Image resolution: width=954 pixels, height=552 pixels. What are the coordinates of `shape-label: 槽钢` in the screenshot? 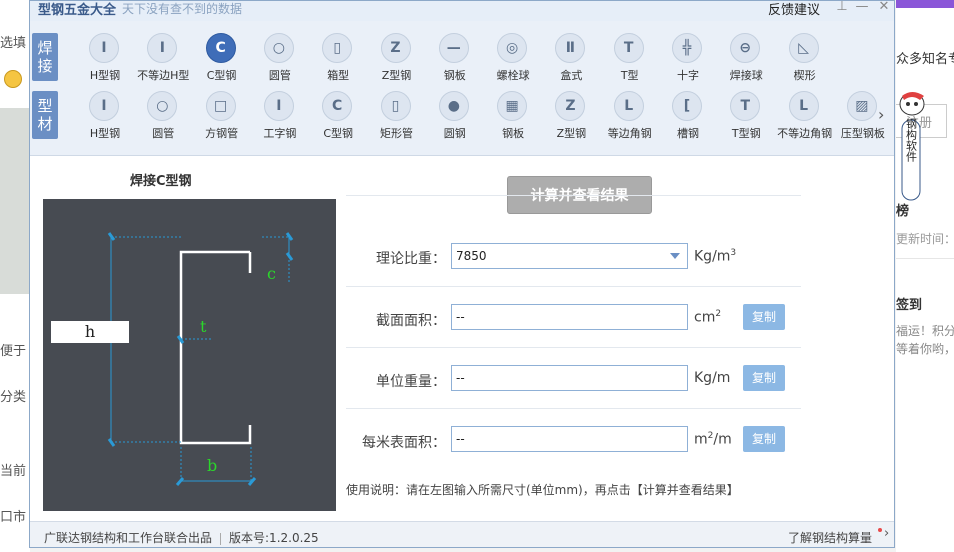 It's located at (688, 133).